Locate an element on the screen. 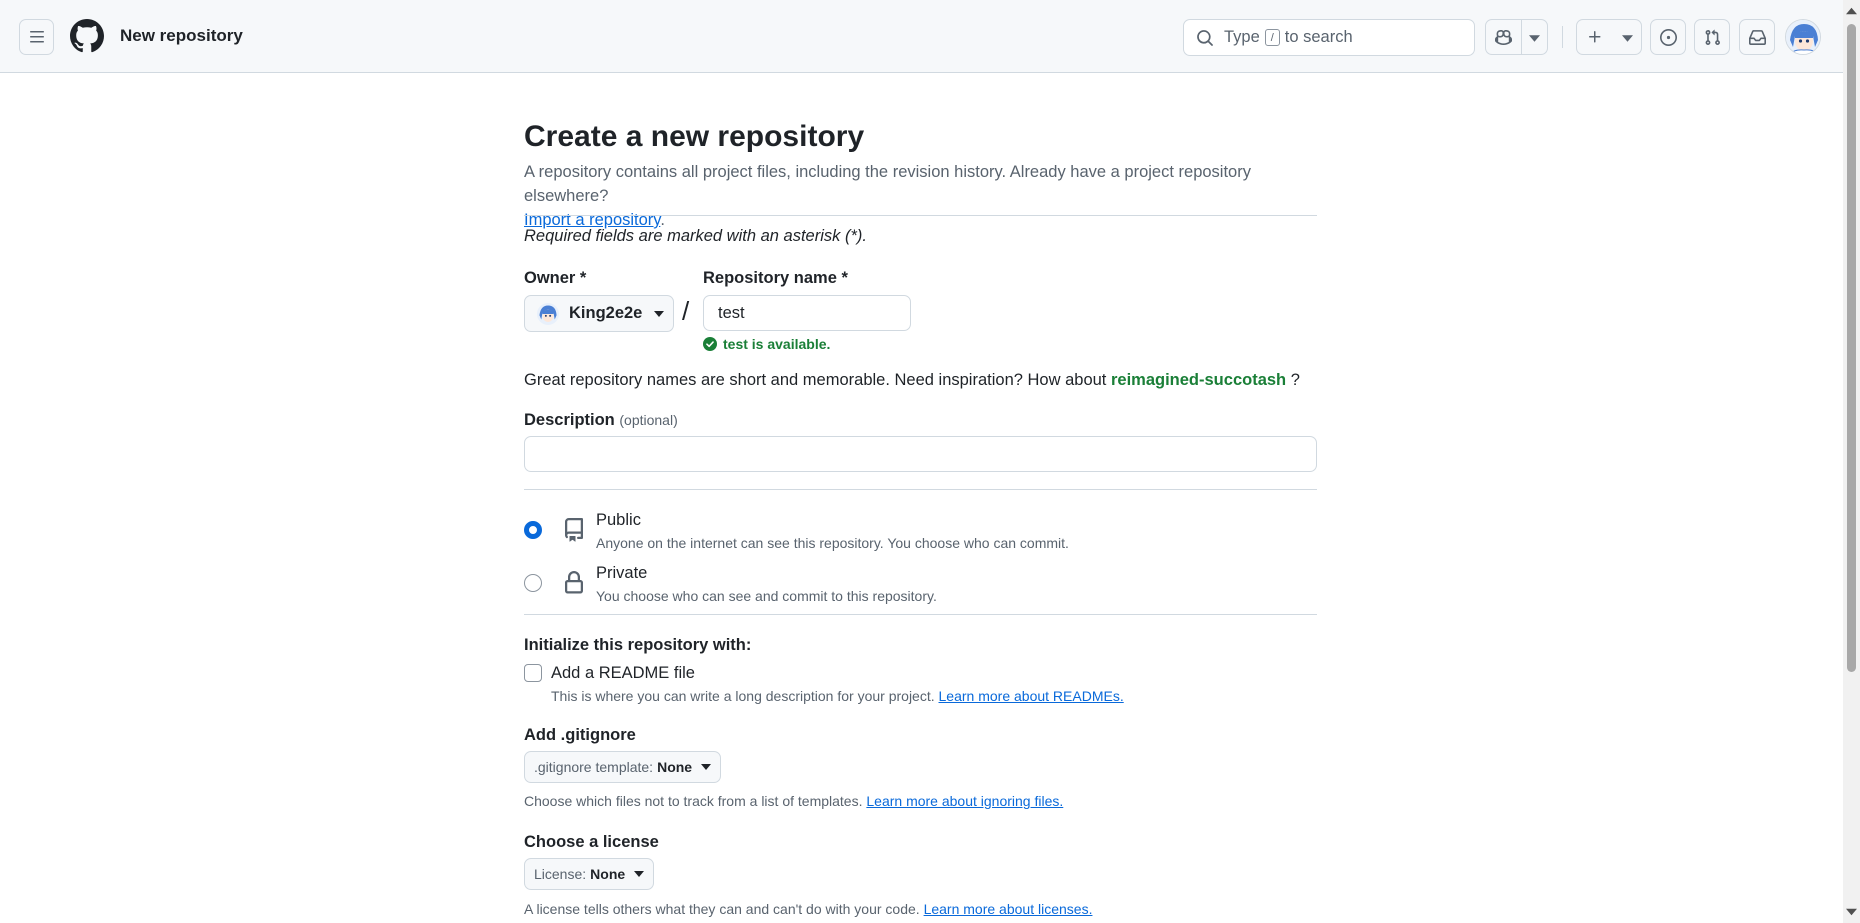 The width and height of the screenshot is (1860, 923). learn-more-readmes-link: Learn more about READMEs. is located at coordinates (1031, 696).